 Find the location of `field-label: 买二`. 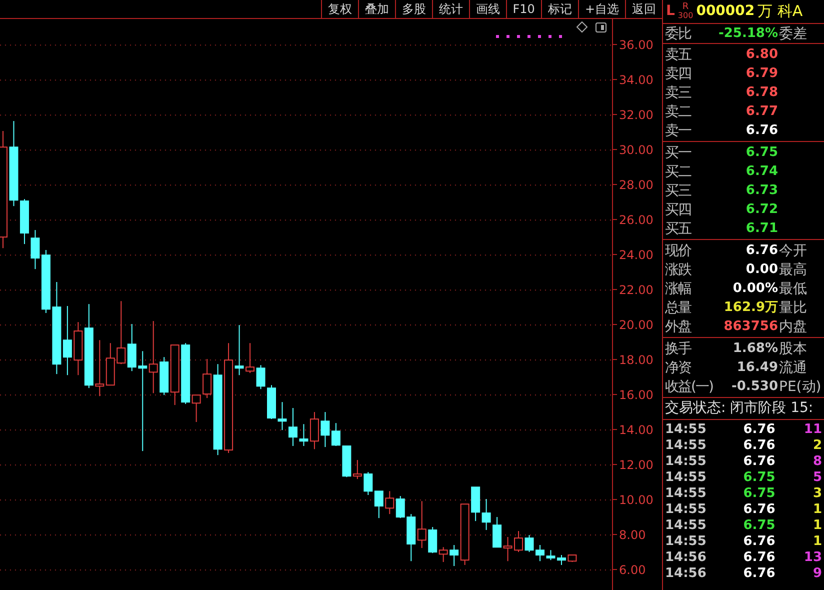

field-label: 买二 is located at coordinates (678, 171).